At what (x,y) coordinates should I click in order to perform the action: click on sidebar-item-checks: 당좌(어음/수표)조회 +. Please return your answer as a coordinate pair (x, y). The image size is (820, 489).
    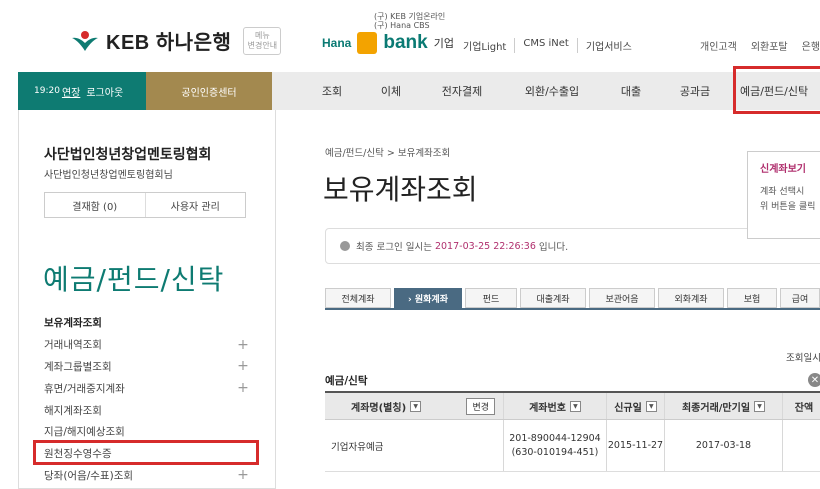
    Looking at the image, I should click on (147, 476).